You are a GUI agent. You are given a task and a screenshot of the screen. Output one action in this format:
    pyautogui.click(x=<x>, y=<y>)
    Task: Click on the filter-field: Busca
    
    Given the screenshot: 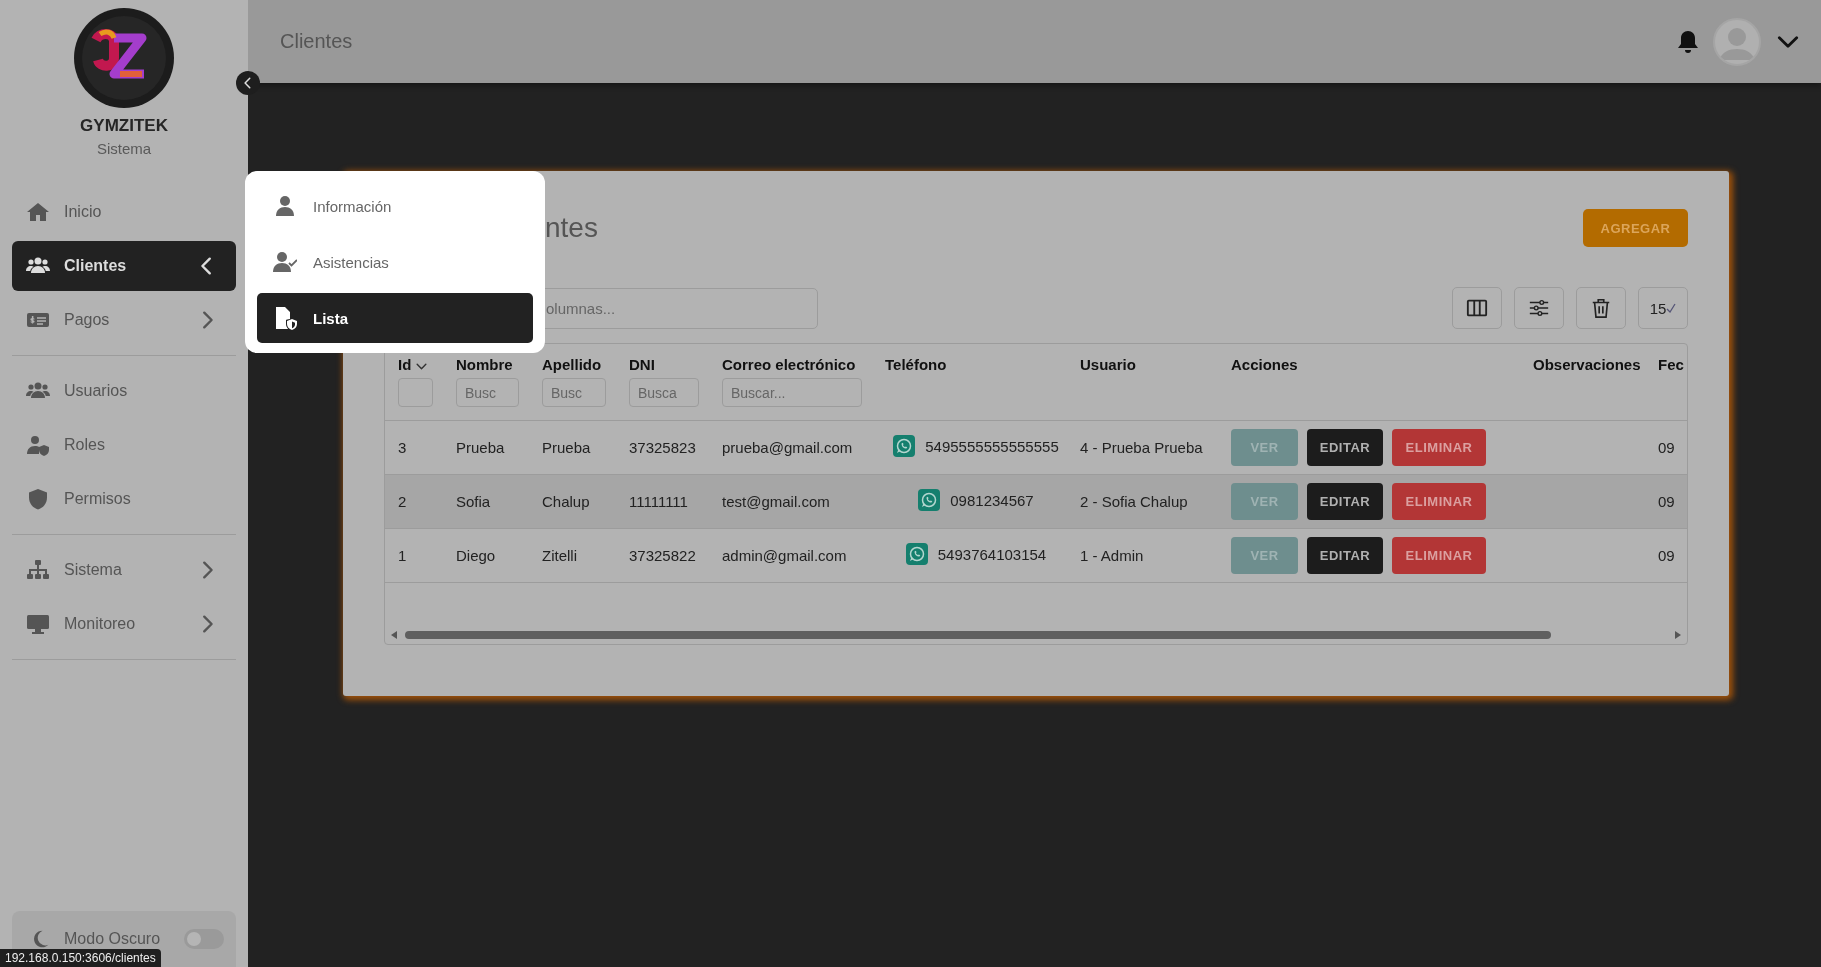 What is the action you would take?
    pyautogui.click(x=664, y=392)
    